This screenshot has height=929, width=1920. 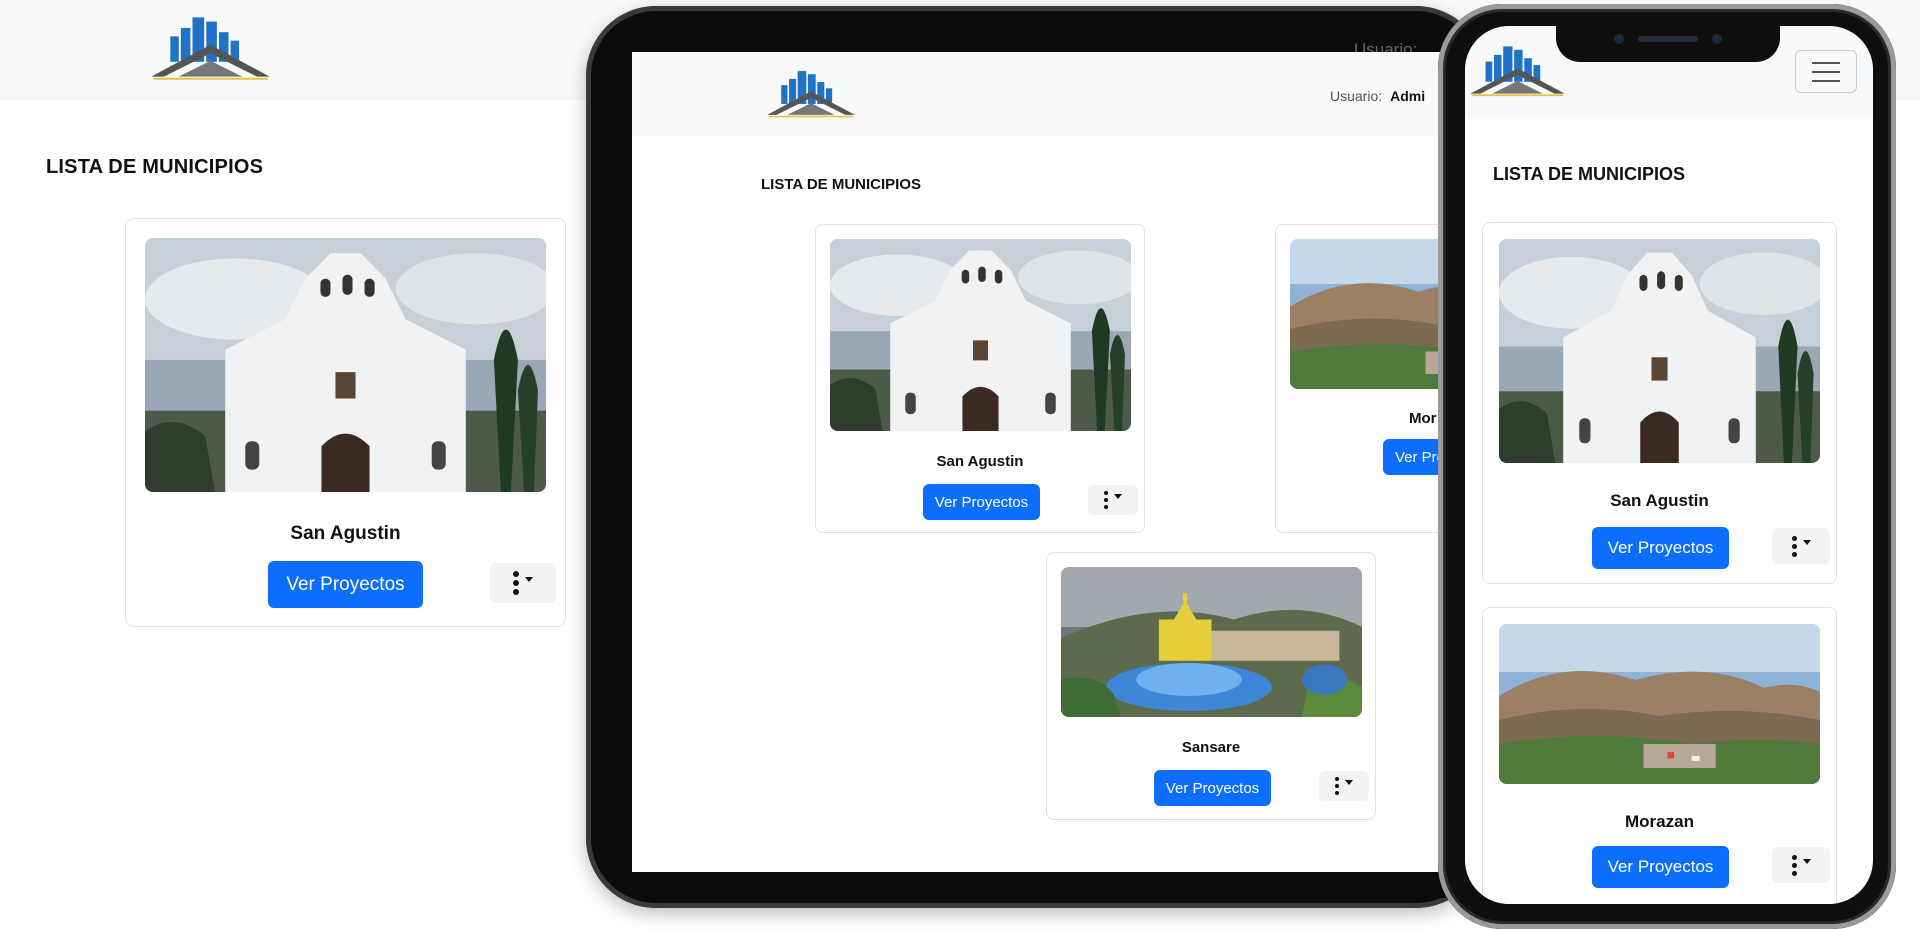 I want to click on phone-notch, so click(x=1668, y=42).